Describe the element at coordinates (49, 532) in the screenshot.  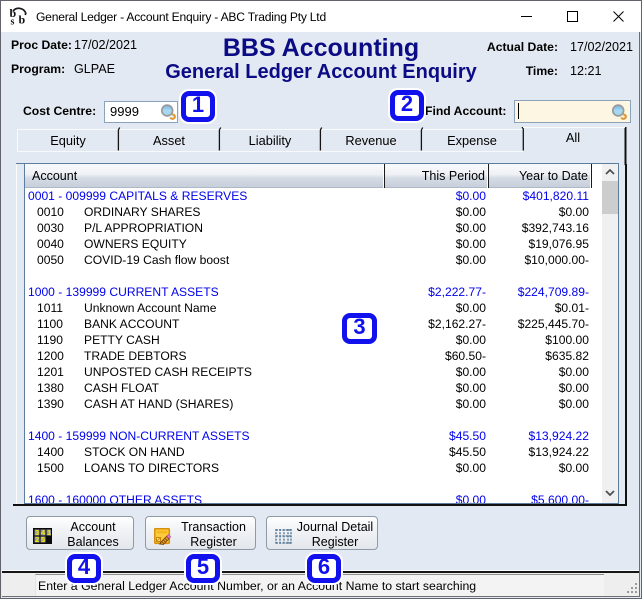
I see `svg-text: 1` at that location.